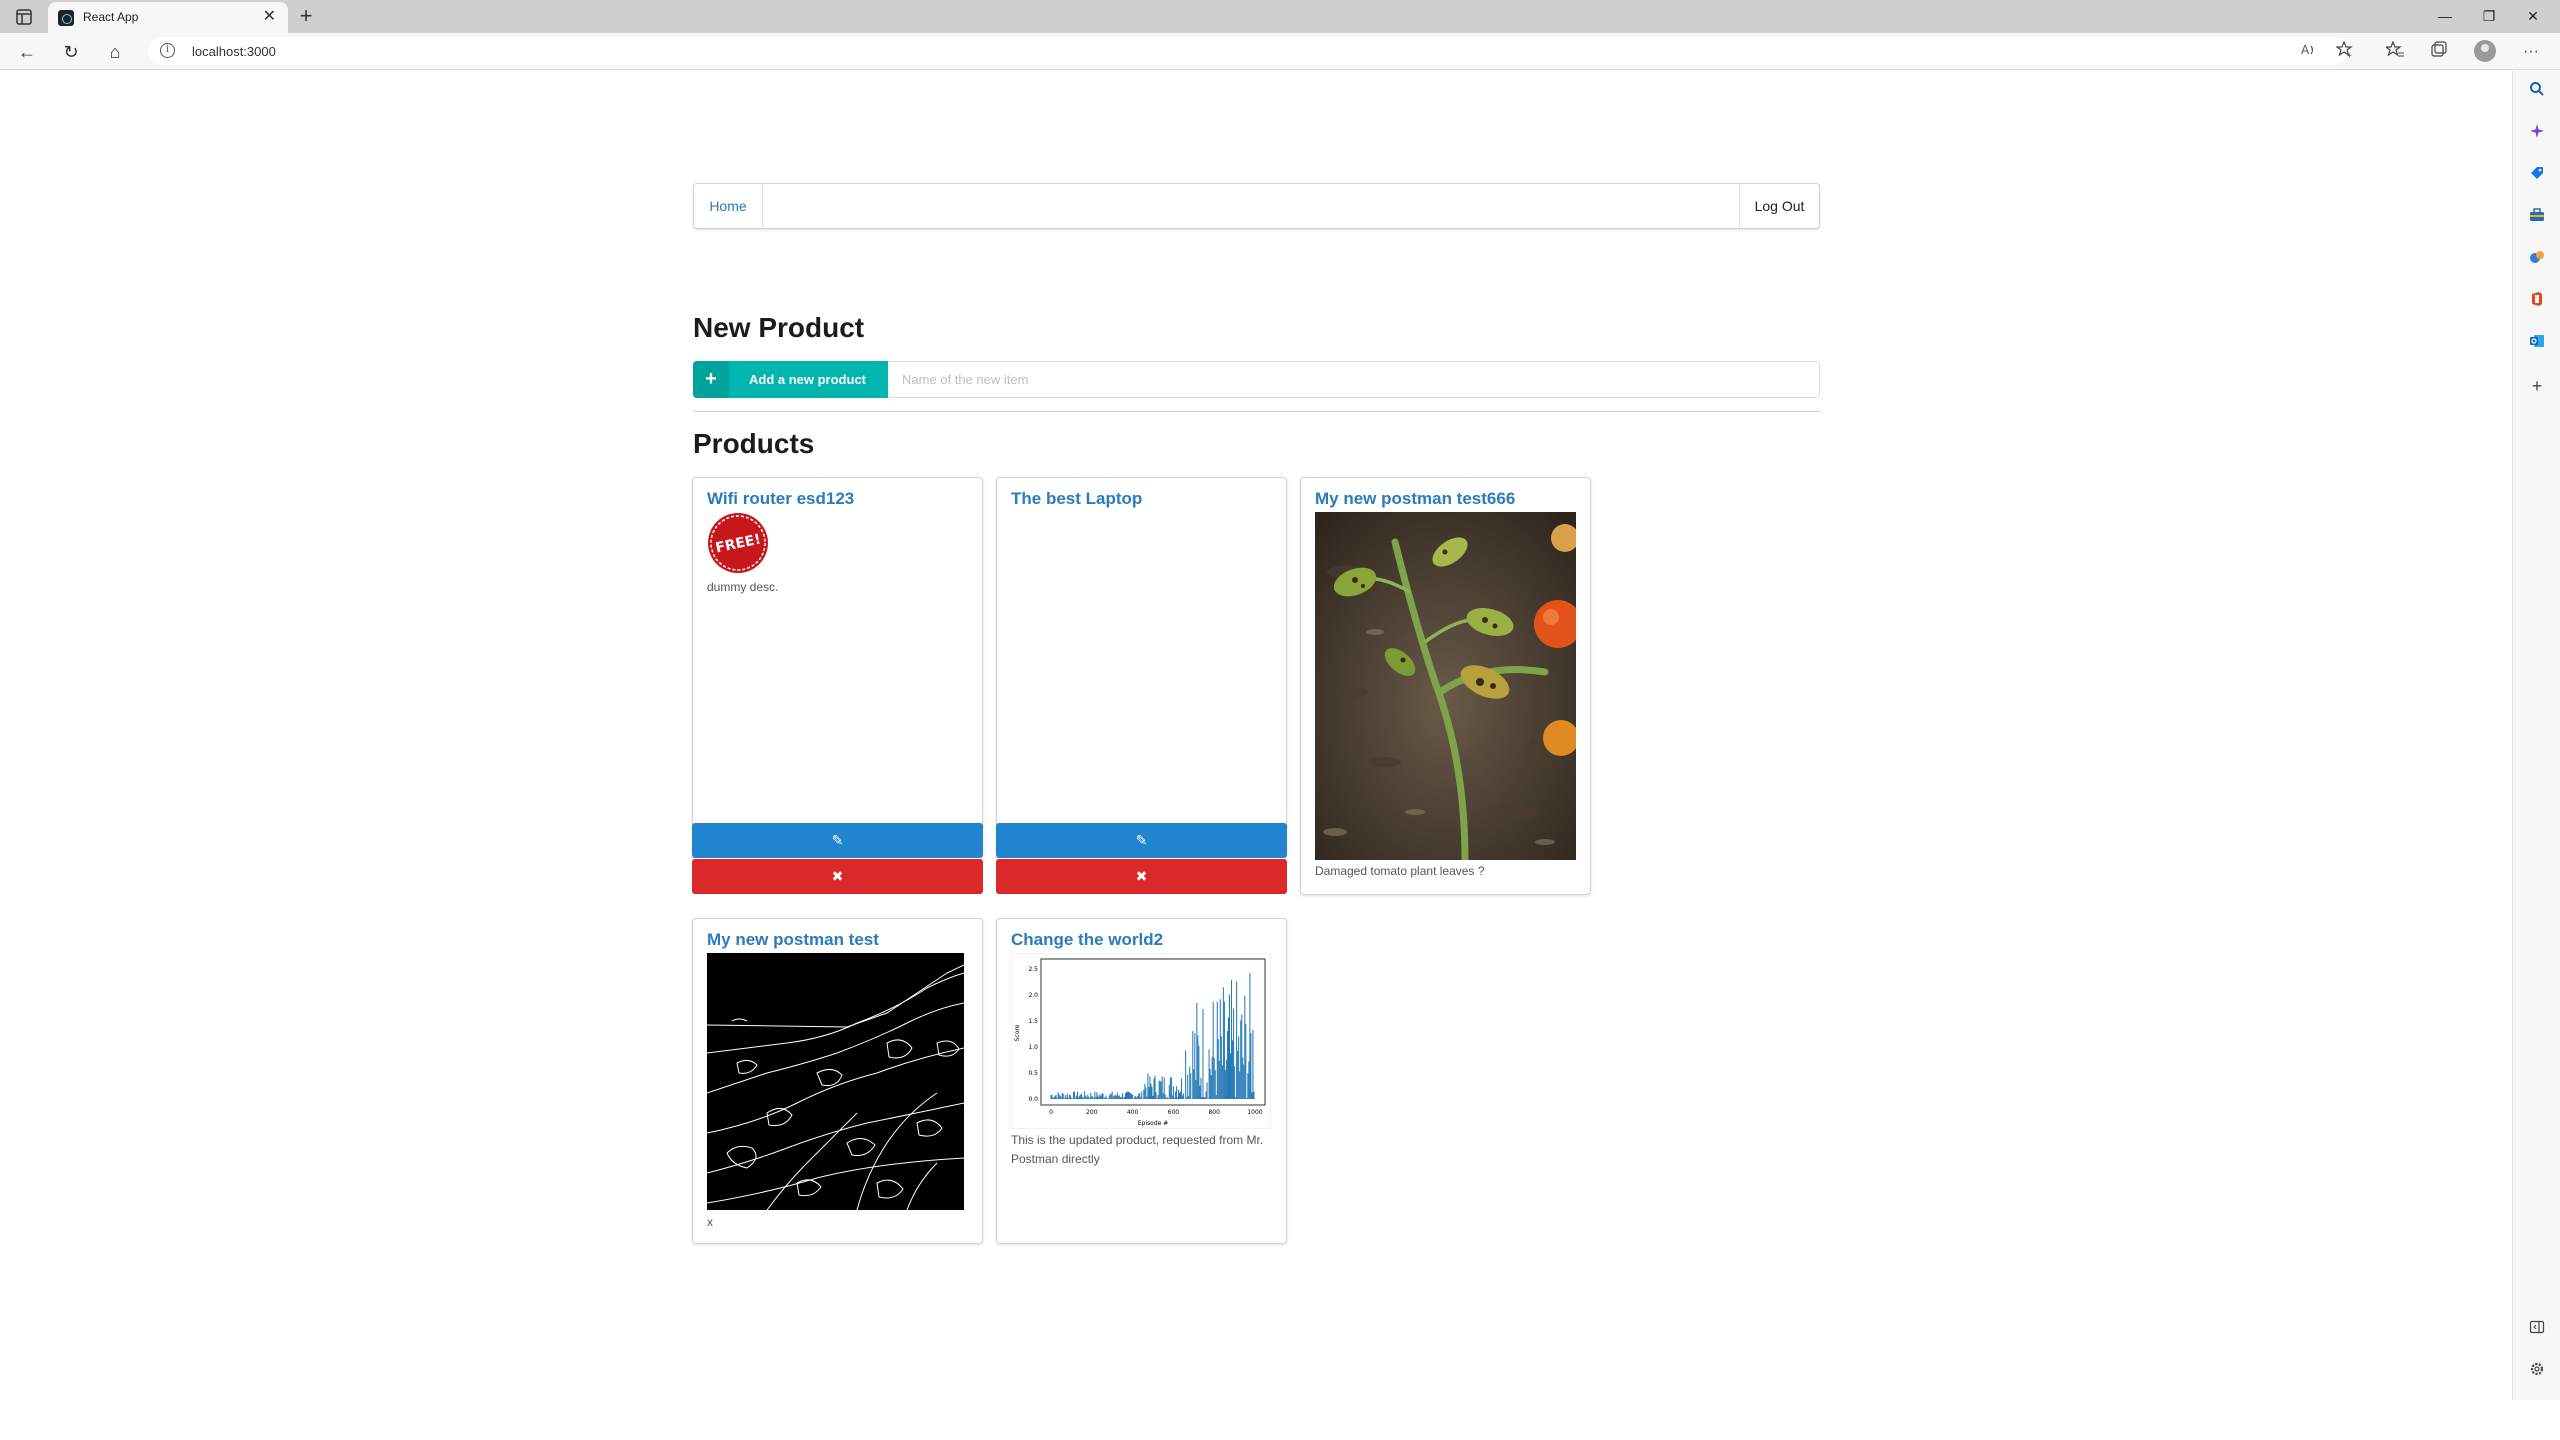 Image resolution: width=2560 pixels, height=1440 pixels. I want to click on browser-tab-active: React App ✕, so click(168, 17).